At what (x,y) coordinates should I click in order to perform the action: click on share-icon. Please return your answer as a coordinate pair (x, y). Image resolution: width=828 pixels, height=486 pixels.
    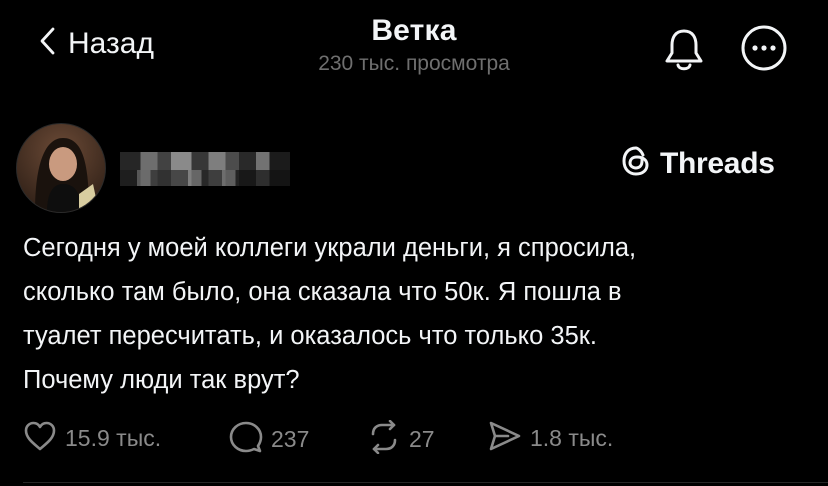
    Looking at the image, I should click on (505, 438).